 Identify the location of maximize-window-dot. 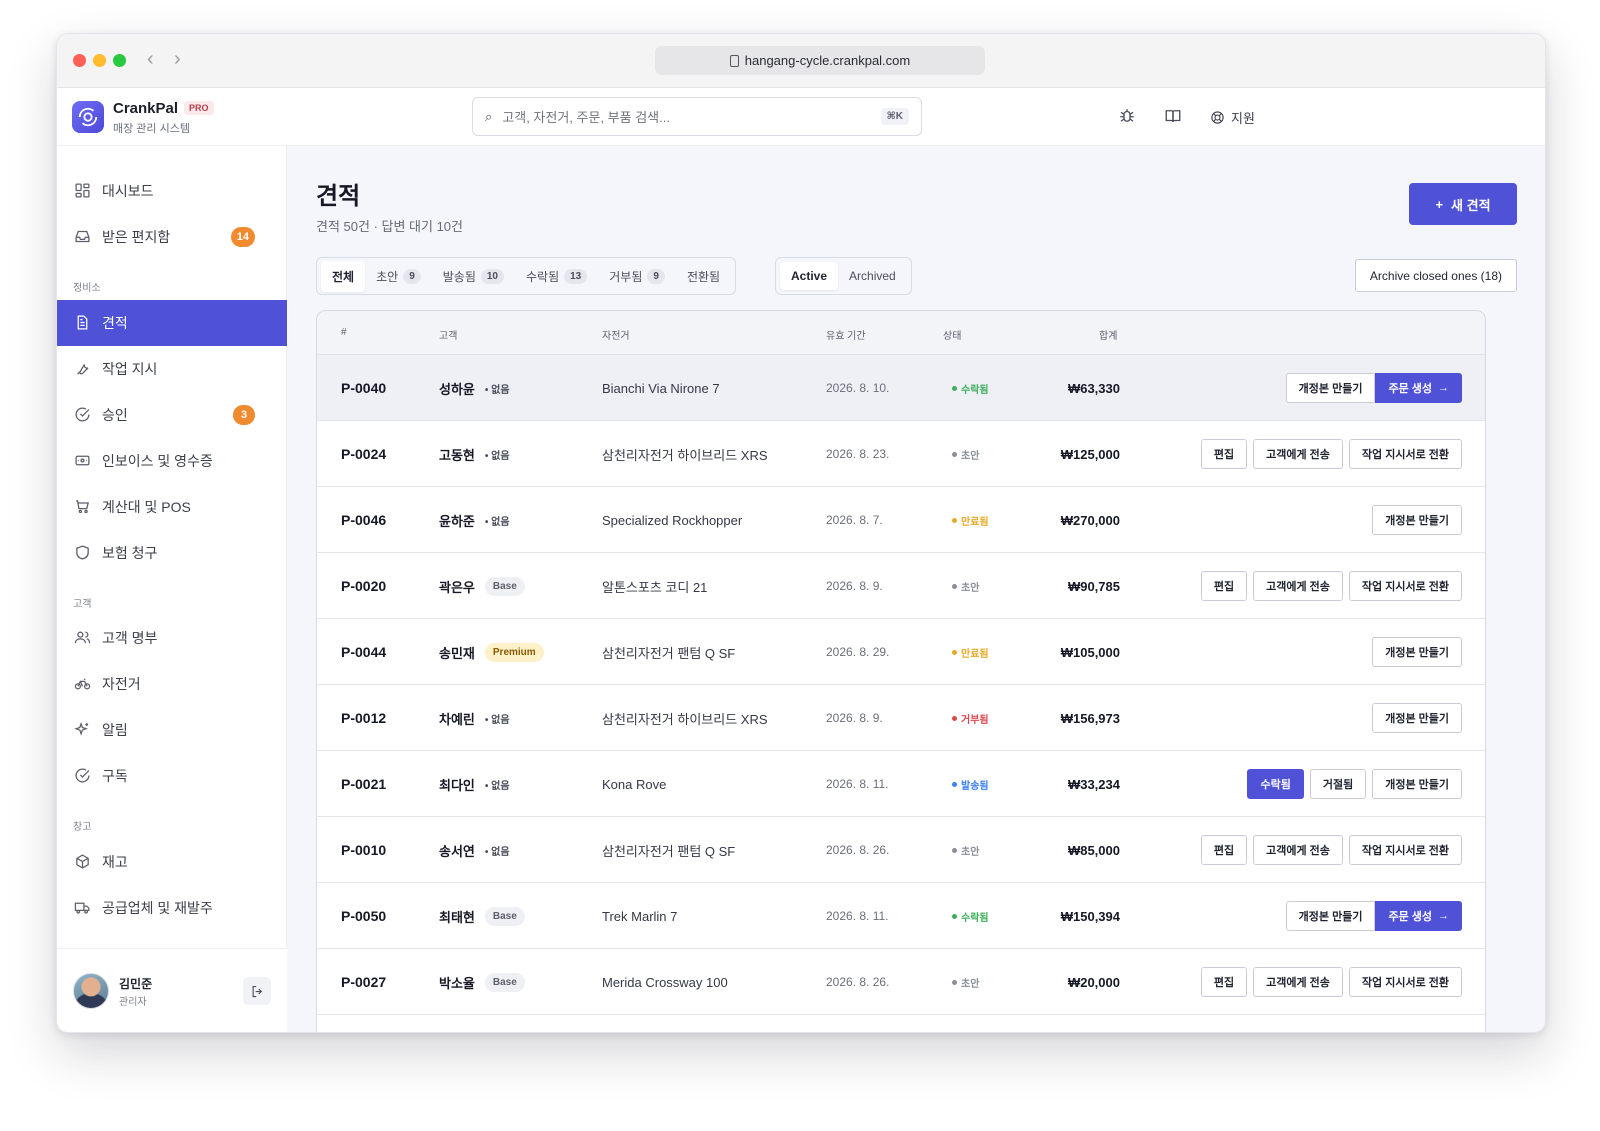
(119, 60).